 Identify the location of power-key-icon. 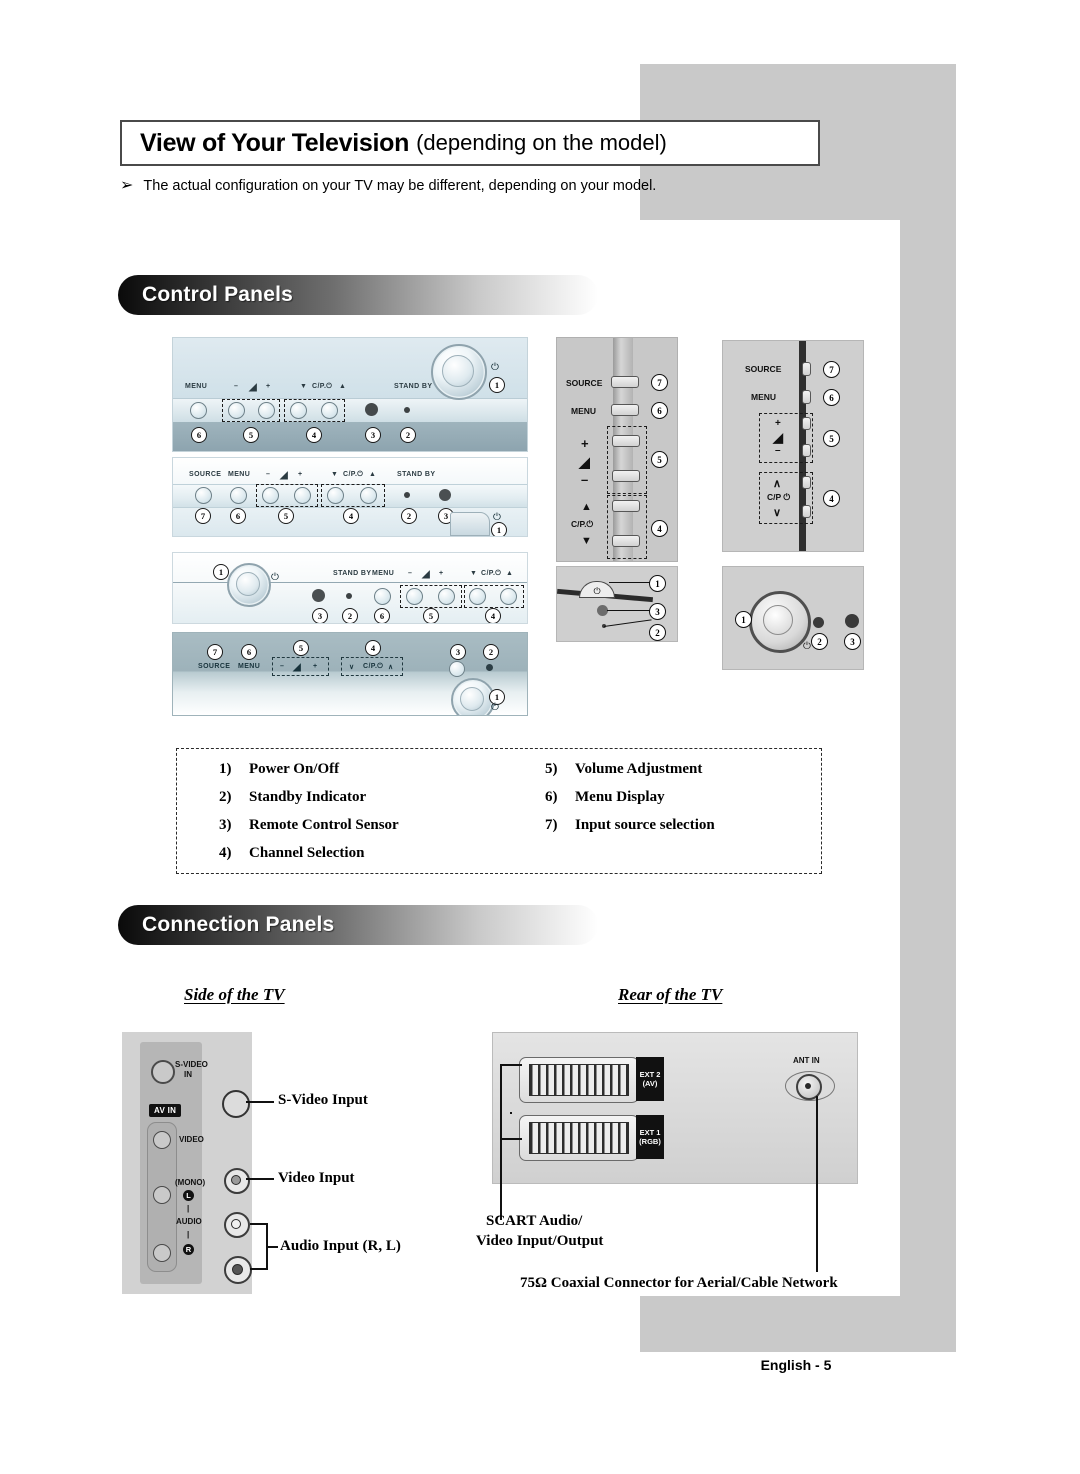
(470, 524).